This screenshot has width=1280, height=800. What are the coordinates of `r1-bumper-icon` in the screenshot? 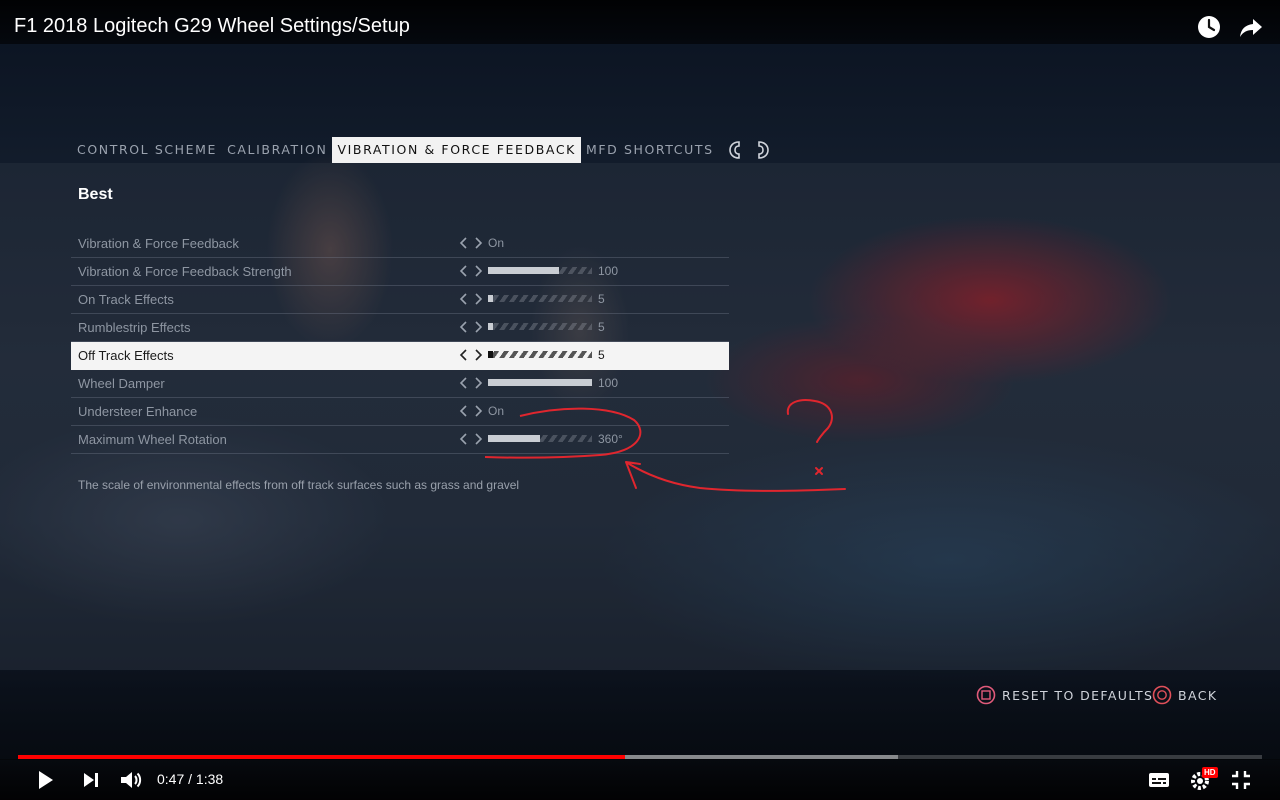 It's located at (762, 150).